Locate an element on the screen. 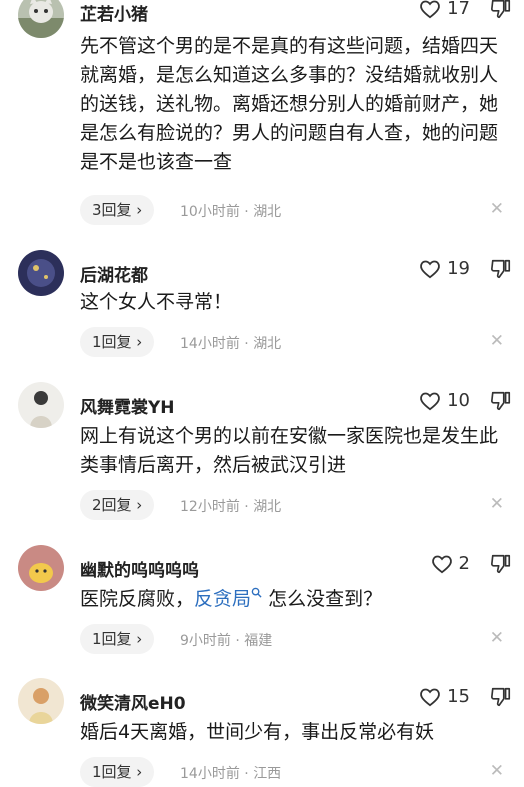 The height and width of the screenshot is (787, 524). username: 微笑清风eH0 is located at coordinates (133, 701).